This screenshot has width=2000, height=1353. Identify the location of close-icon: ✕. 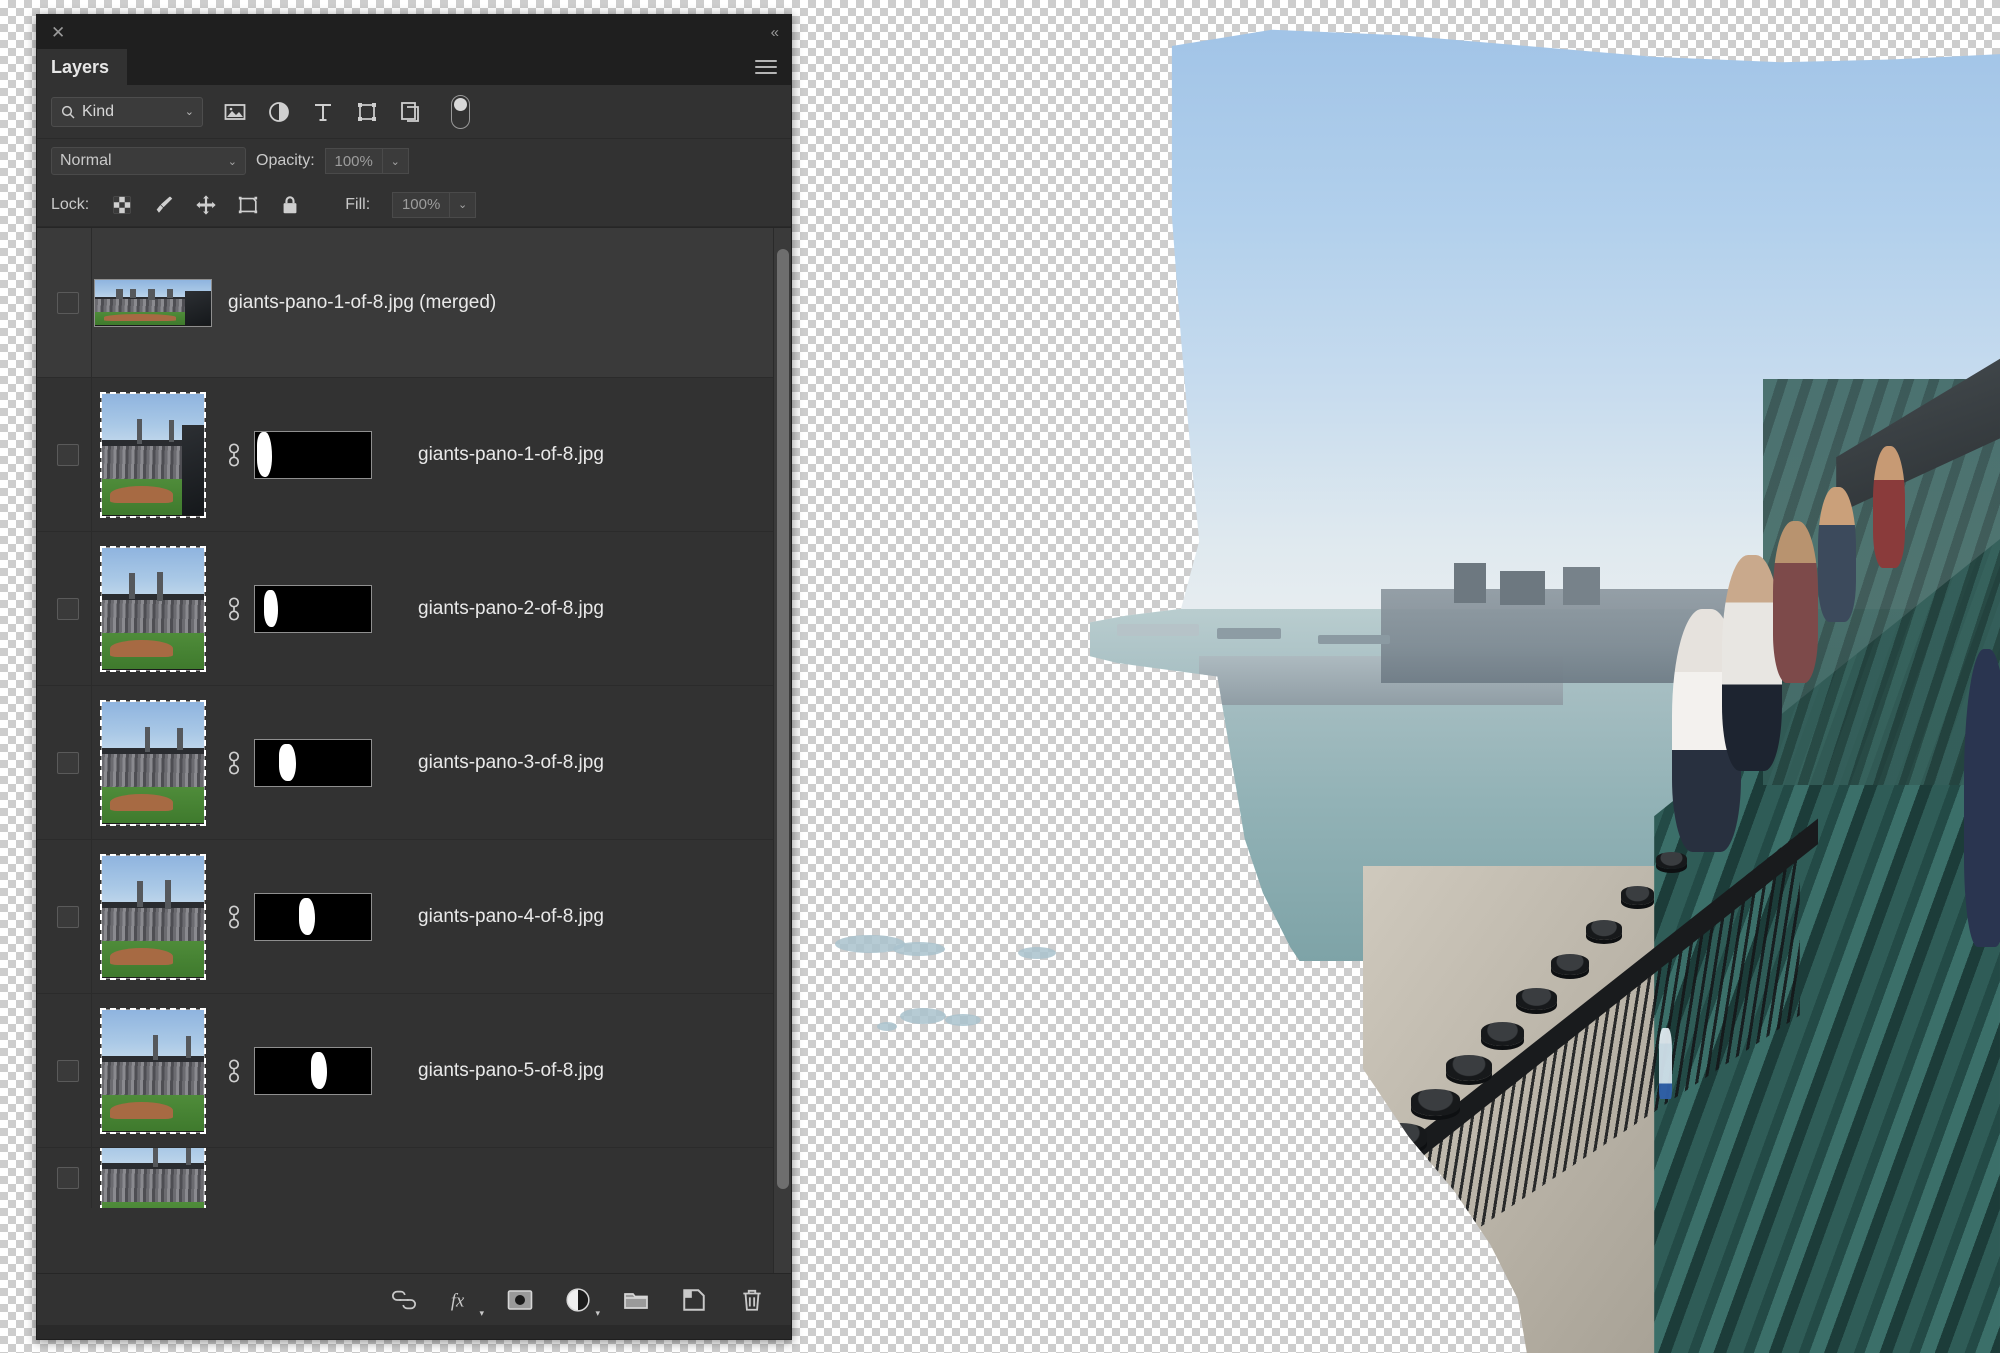
(58, 32).